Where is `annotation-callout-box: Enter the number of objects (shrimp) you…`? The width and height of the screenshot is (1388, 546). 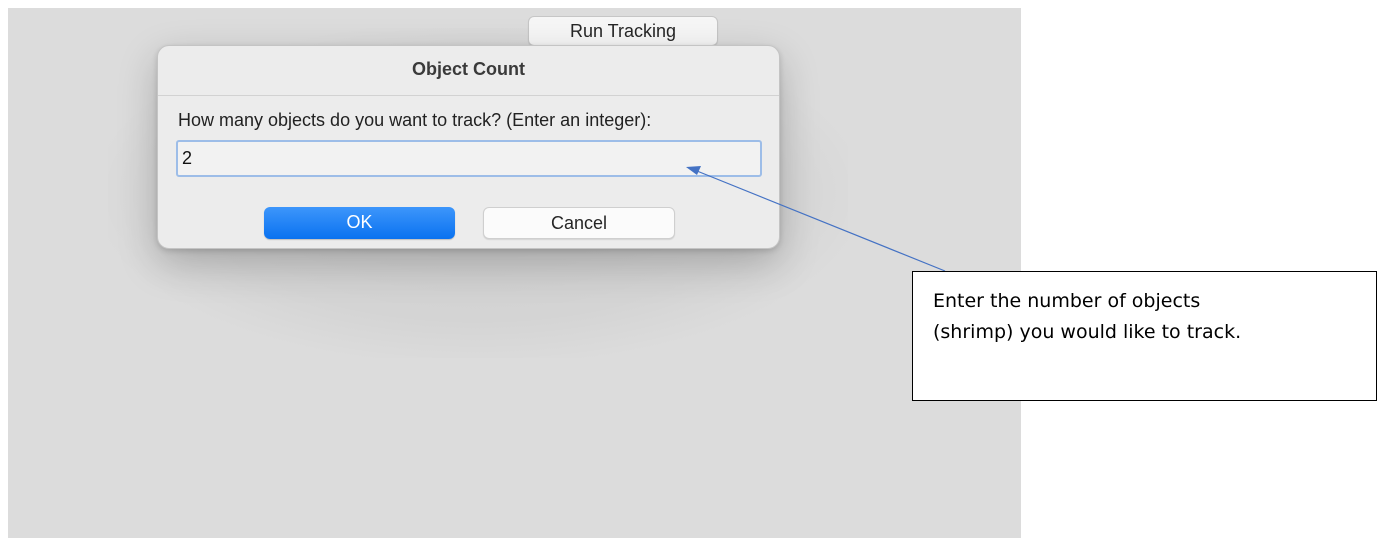
annotation-callout-box: Enter the number of objects (shrimp) you… is located at coordinates (1144, 336).